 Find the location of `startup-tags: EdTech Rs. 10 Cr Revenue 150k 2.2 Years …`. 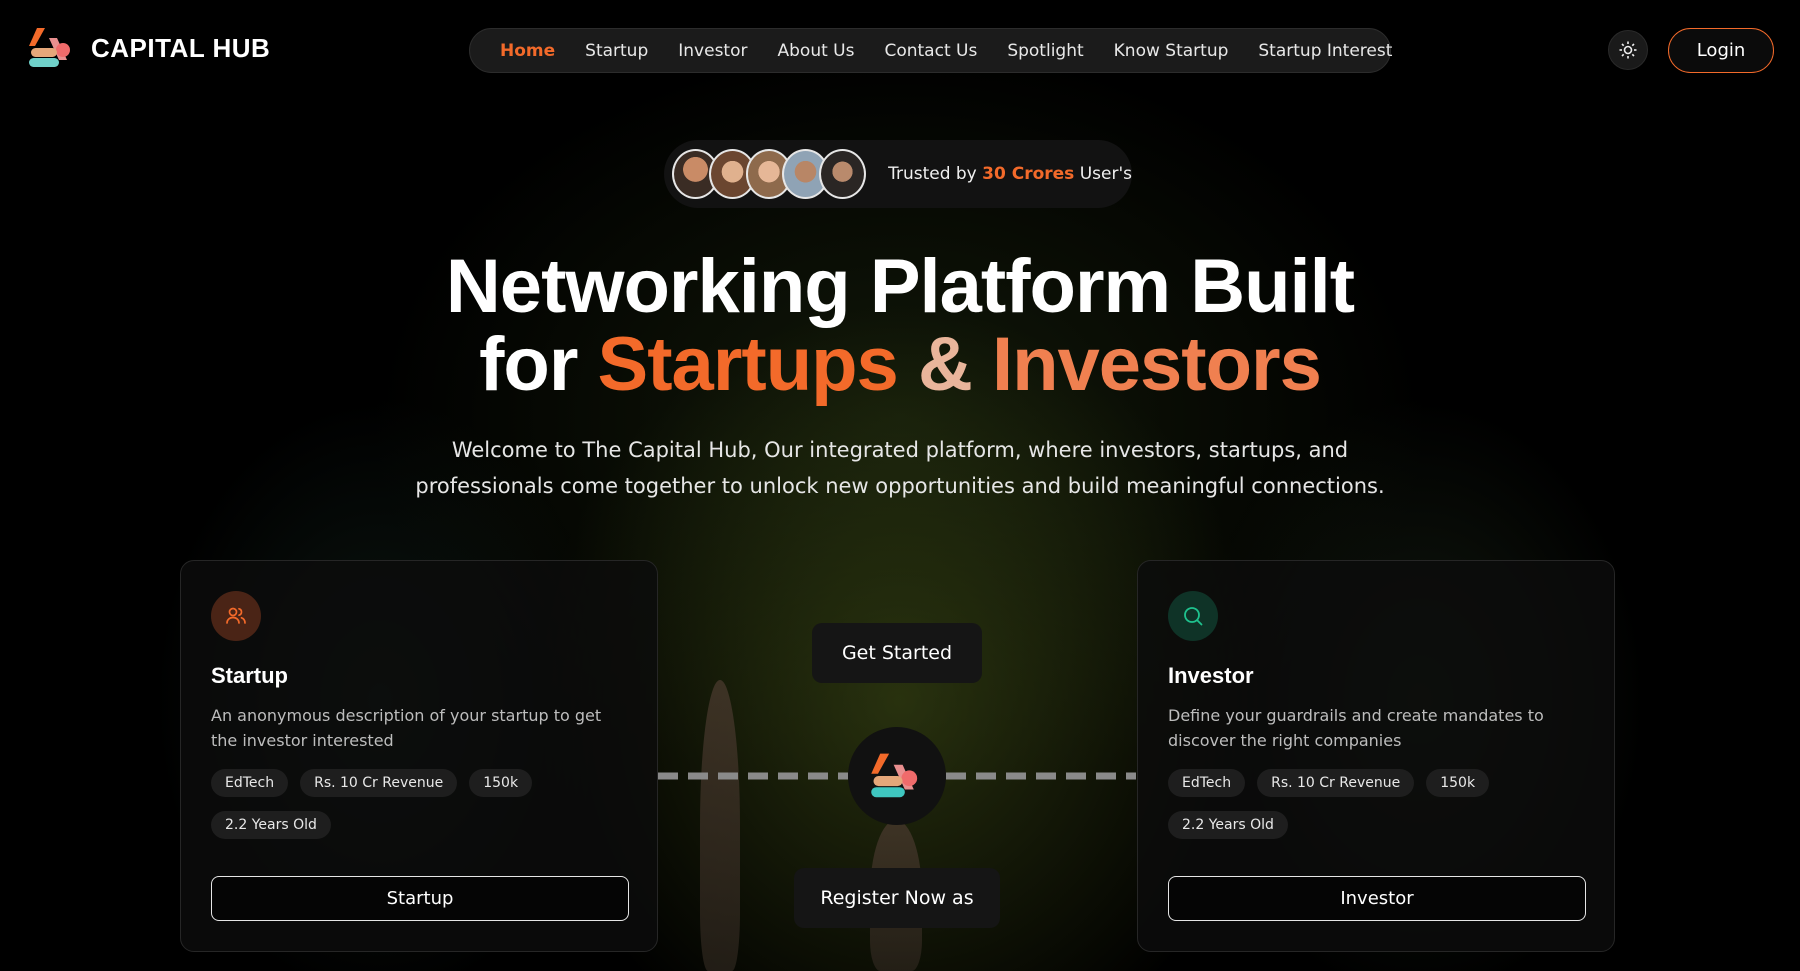

startup-tags: EdTech Rs. 10 Cr Revenue 150k 2.2 Years … is located at coordinates (421, 804).